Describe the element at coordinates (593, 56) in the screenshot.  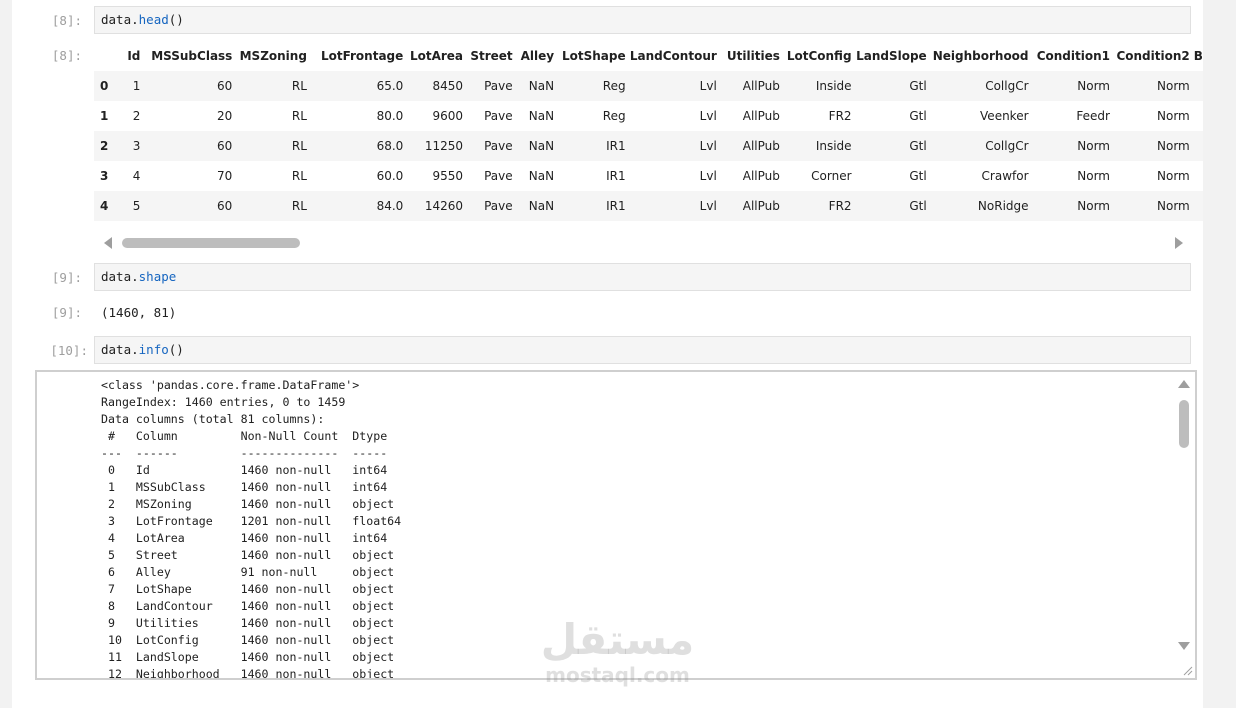
I see `column-header: LotShape` at that location.